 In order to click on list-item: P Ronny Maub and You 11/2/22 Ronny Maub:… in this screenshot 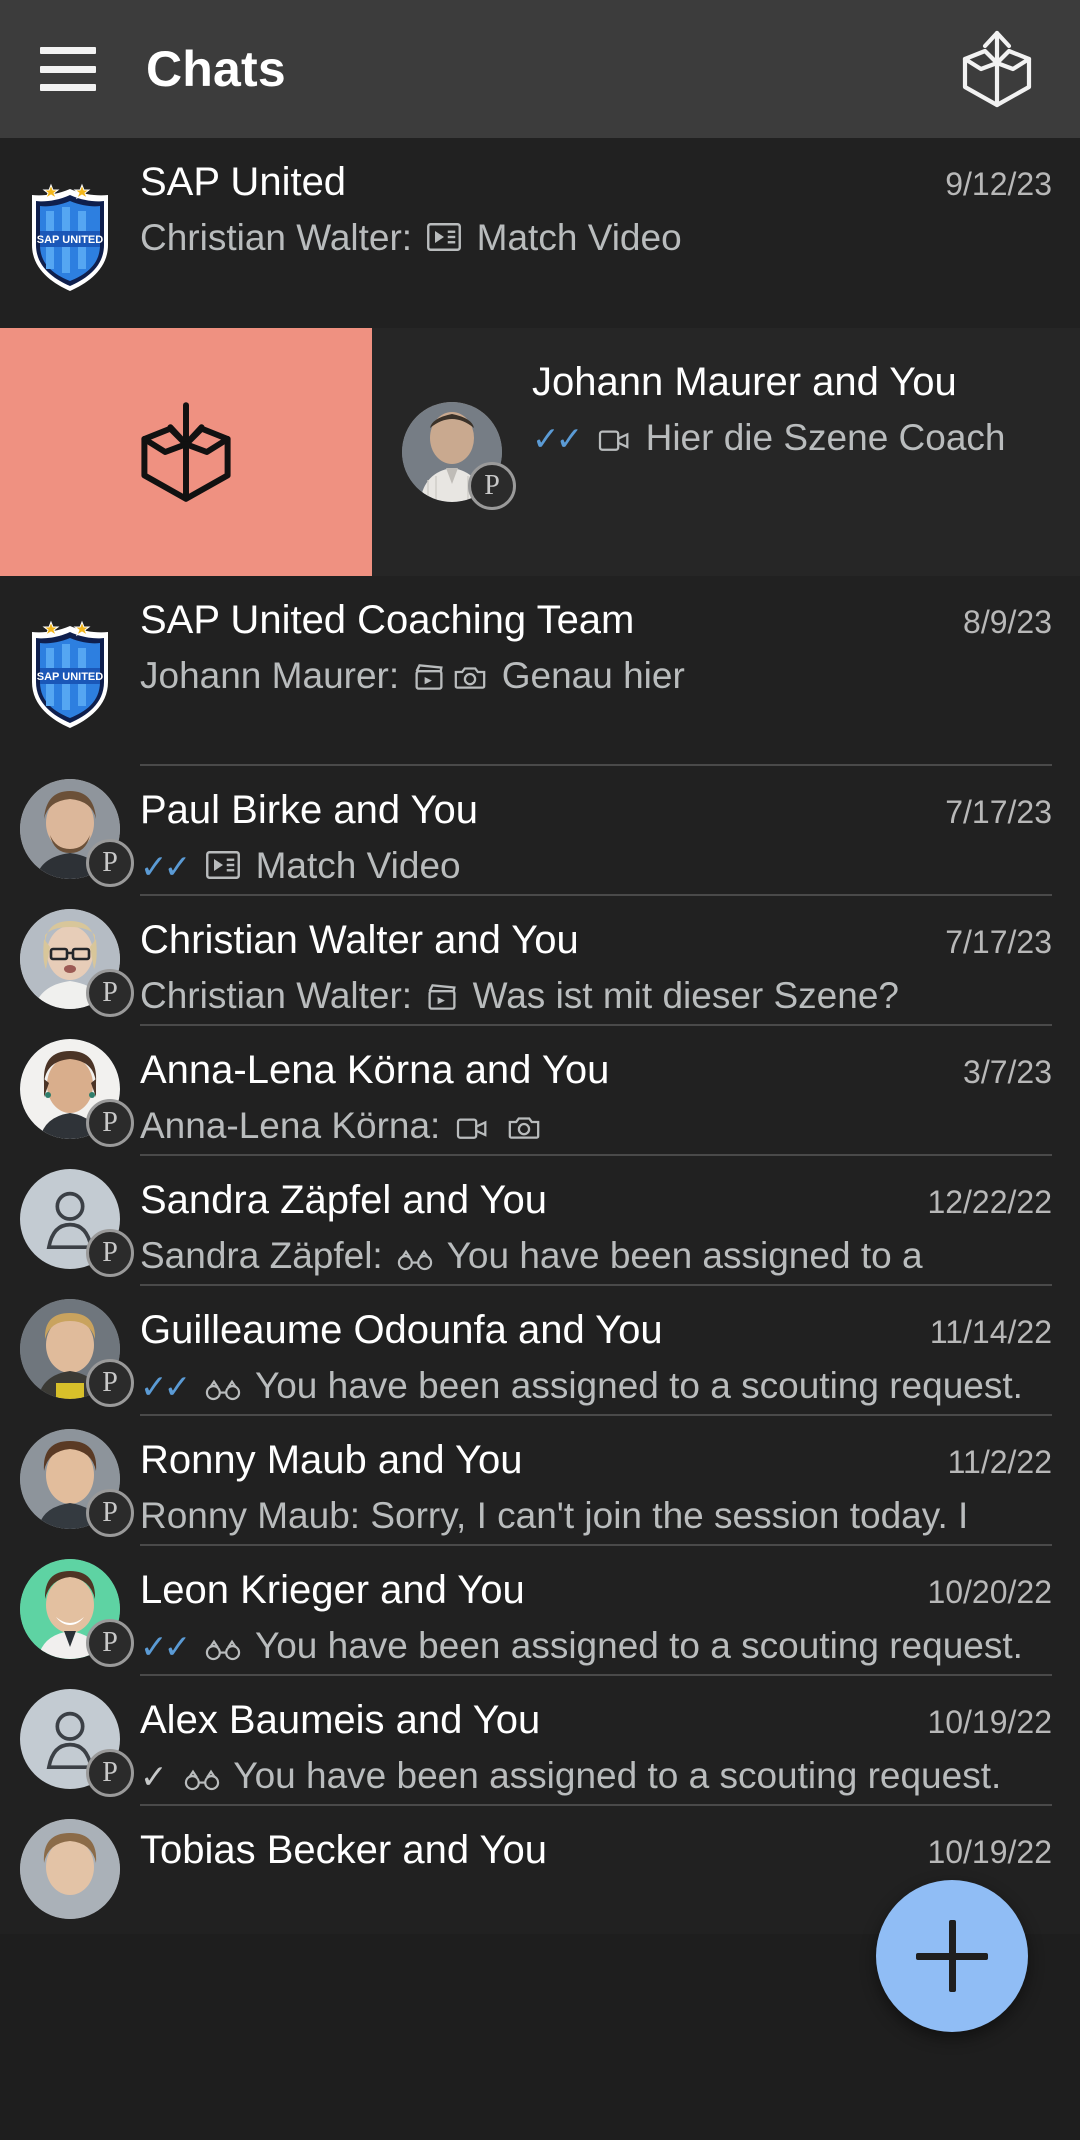, I will do `click(540, 1497)`.